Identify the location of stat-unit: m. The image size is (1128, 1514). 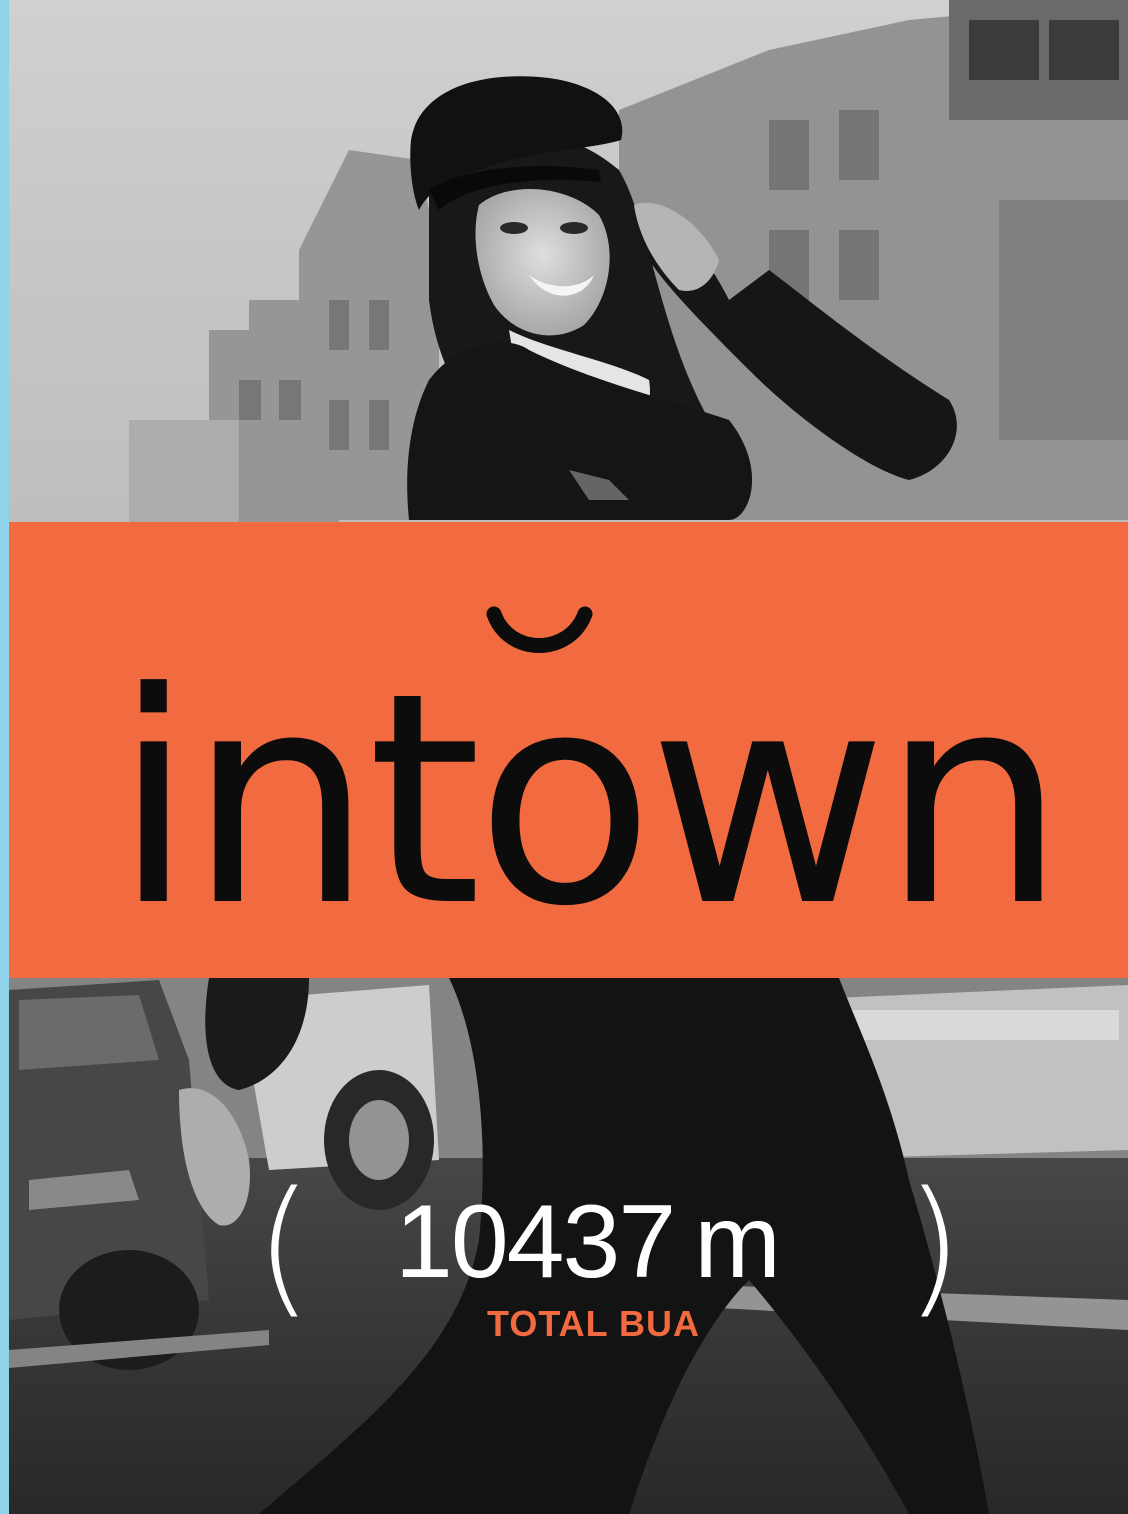
(737, 1242).